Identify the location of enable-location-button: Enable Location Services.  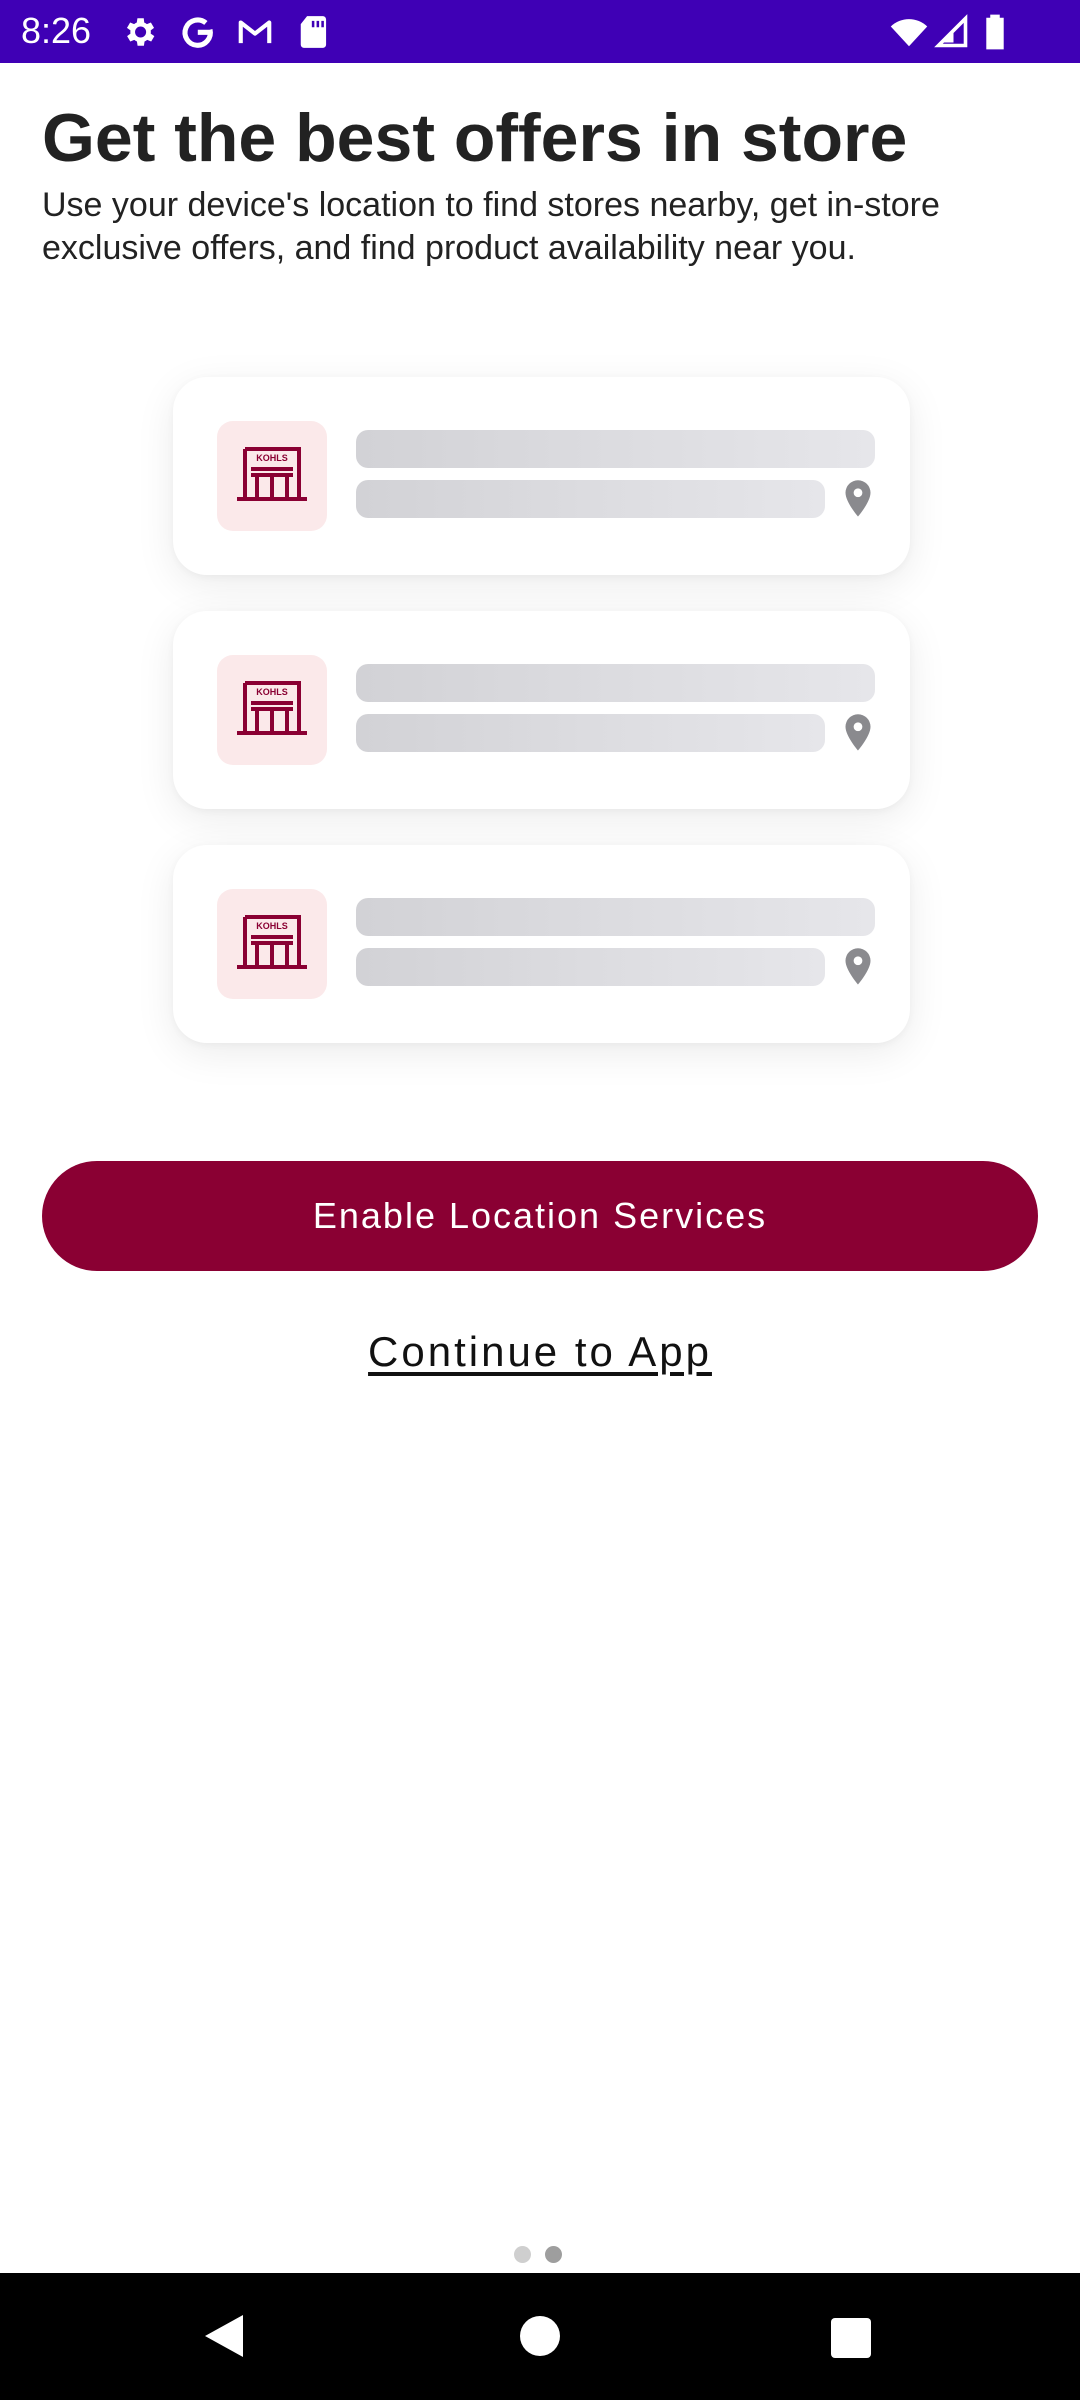
(540, 1216).